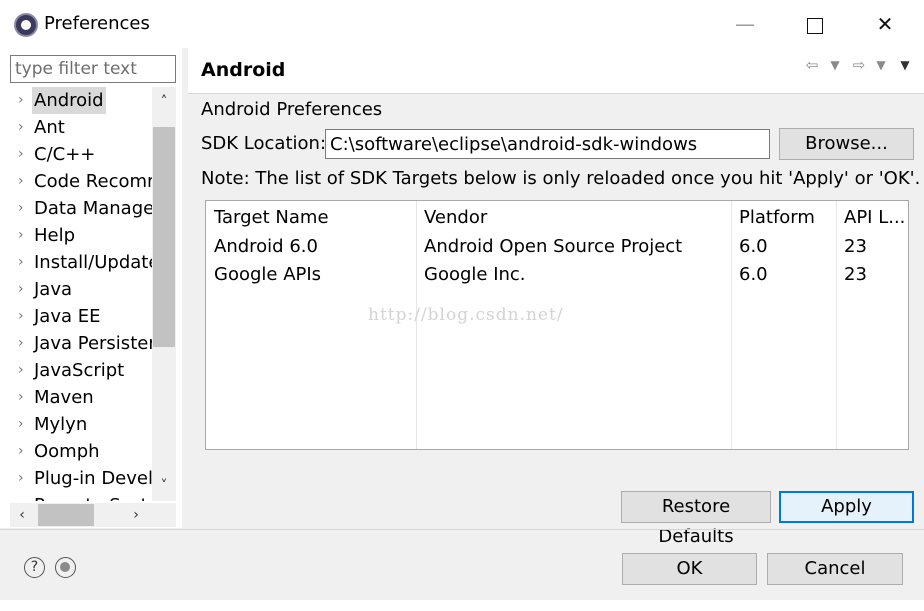 Image resolution: width=924 pixels, height=611 pixels. Describe the element at coordinates (67, 451) in the screenshot. I see `tree-item-label: Oomph` at that location.